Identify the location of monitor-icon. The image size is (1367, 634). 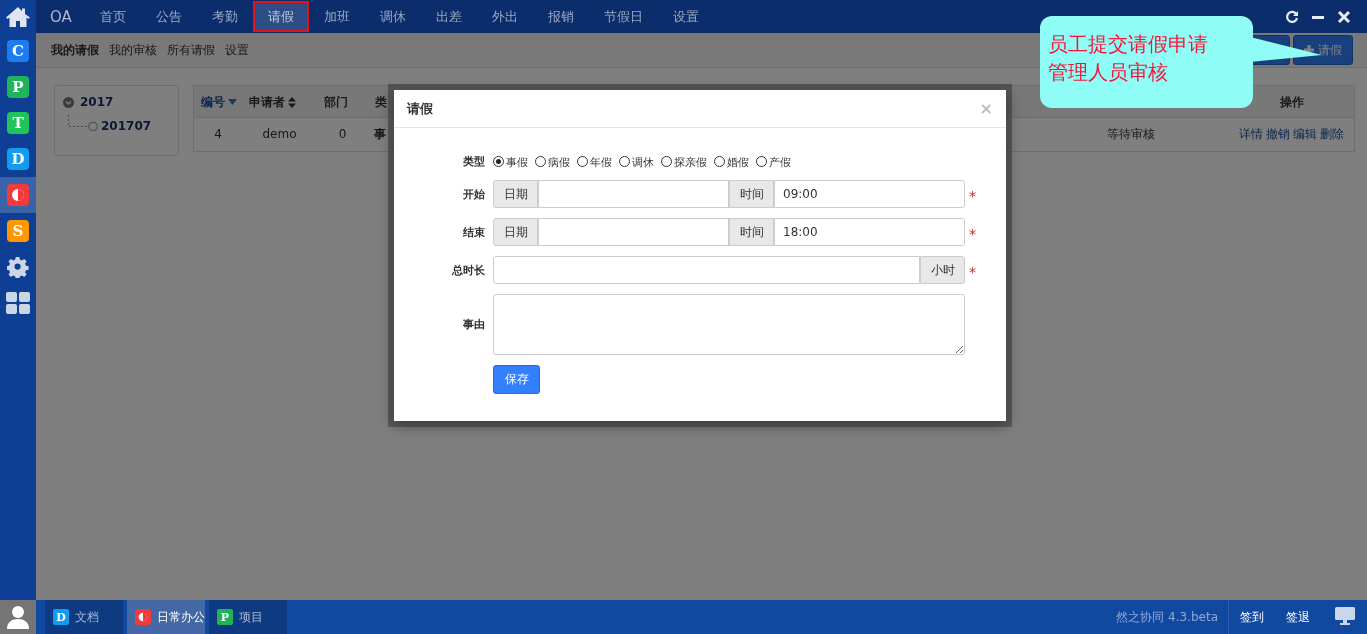
(1345, 615).